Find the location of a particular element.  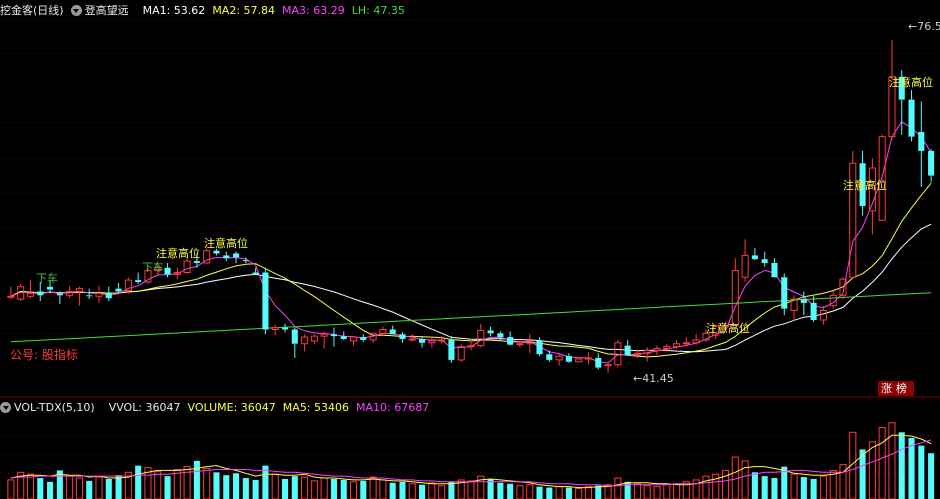

lh-value: LH: 47.35 is located at coordinates (378, 10).